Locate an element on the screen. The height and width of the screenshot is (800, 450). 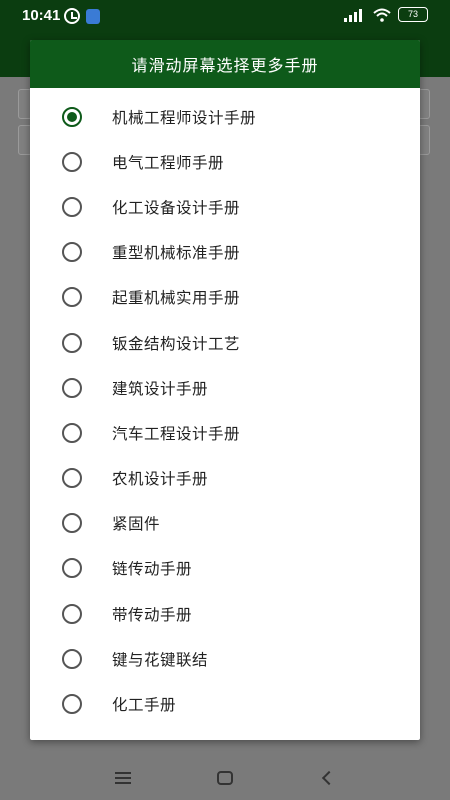
dialog-title: 请滑动屏幕选择更多手册 is located at coordinates (225, 64).